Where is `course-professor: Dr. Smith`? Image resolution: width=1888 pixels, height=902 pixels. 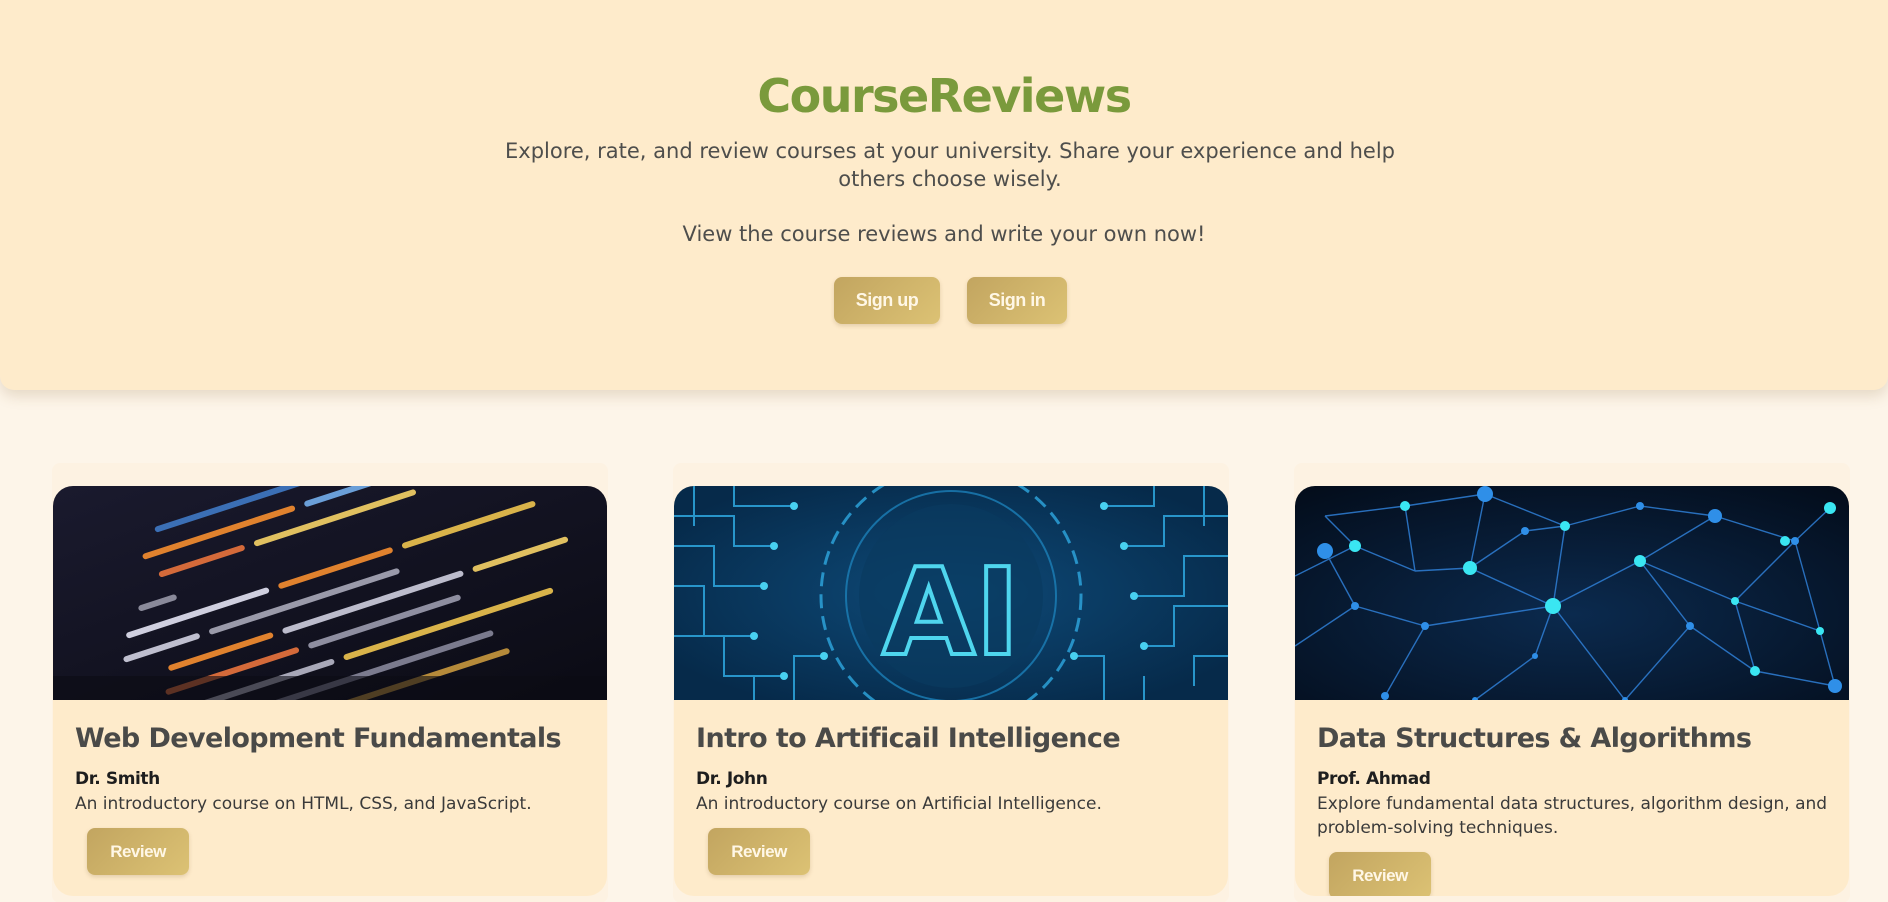
course-professor: Dr. Smith is located at coordinates (117, 779).